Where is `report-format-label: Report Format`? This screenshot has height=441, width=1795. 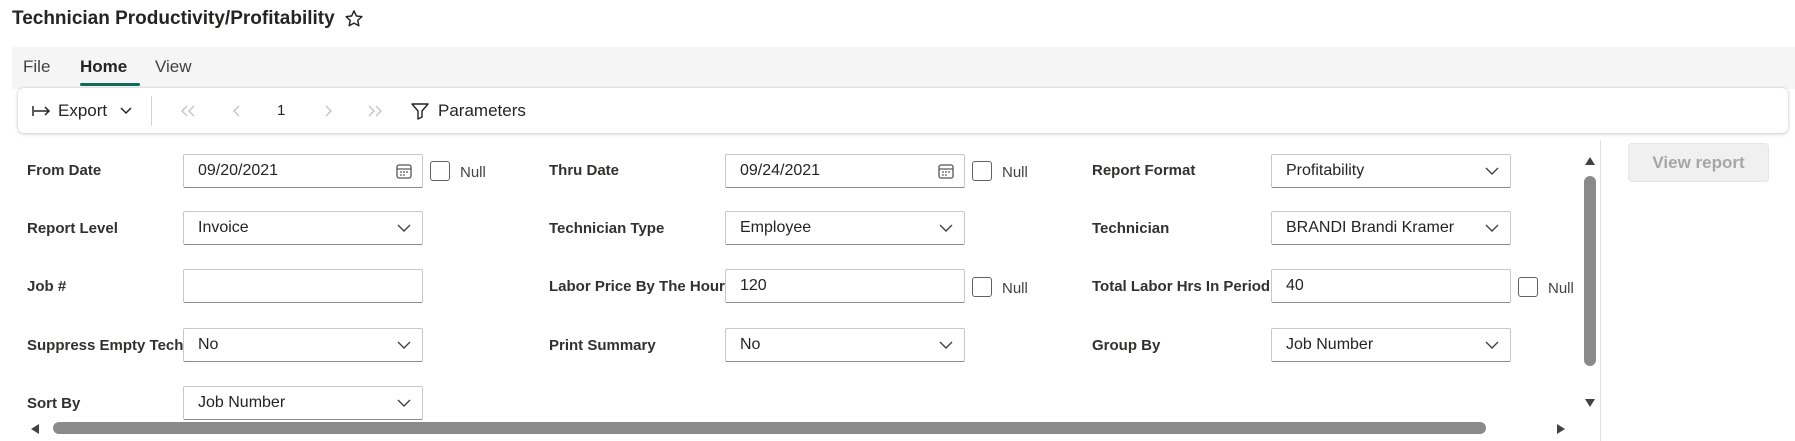 report-format-label: Report Format is located at coordinates (1144, 170).